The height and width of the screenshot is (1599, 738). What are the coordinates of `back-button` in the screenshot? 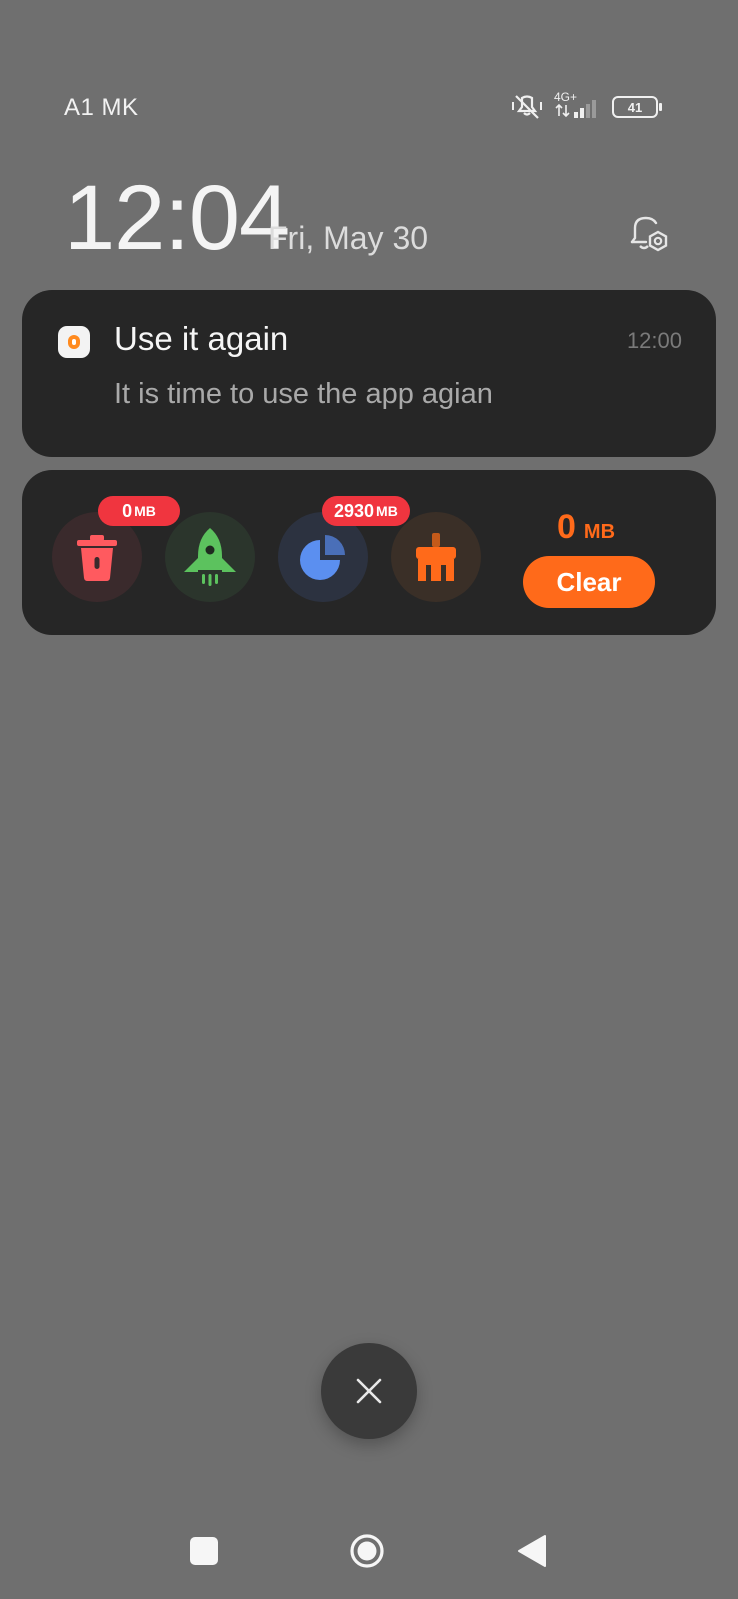 It's located at (532, 1551).